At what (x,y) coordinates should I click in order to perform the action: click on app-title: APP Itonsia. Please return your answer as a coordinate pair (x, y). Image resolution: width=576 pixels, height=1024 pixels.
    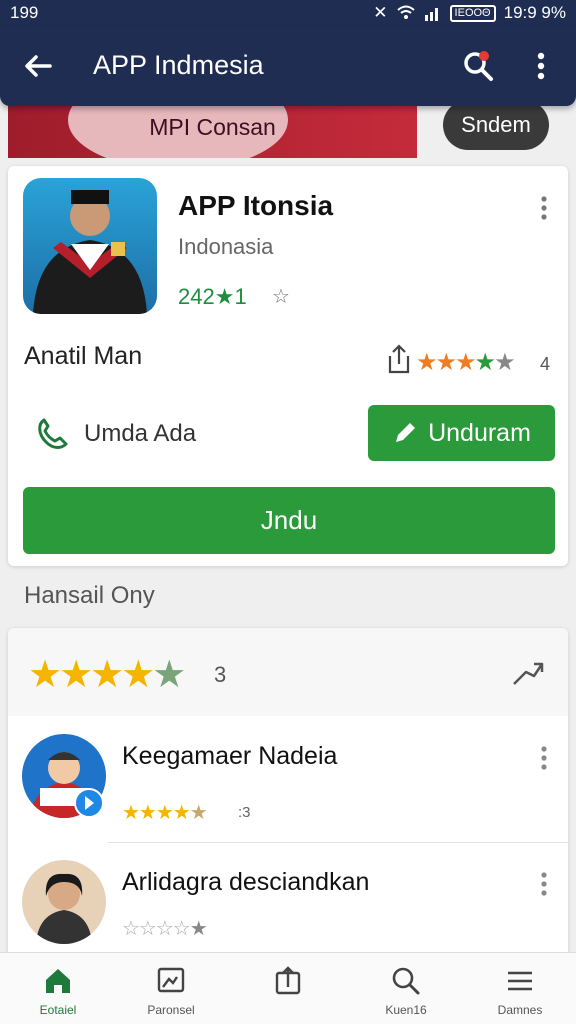
    Looking at the image, I should click on (256, 205).